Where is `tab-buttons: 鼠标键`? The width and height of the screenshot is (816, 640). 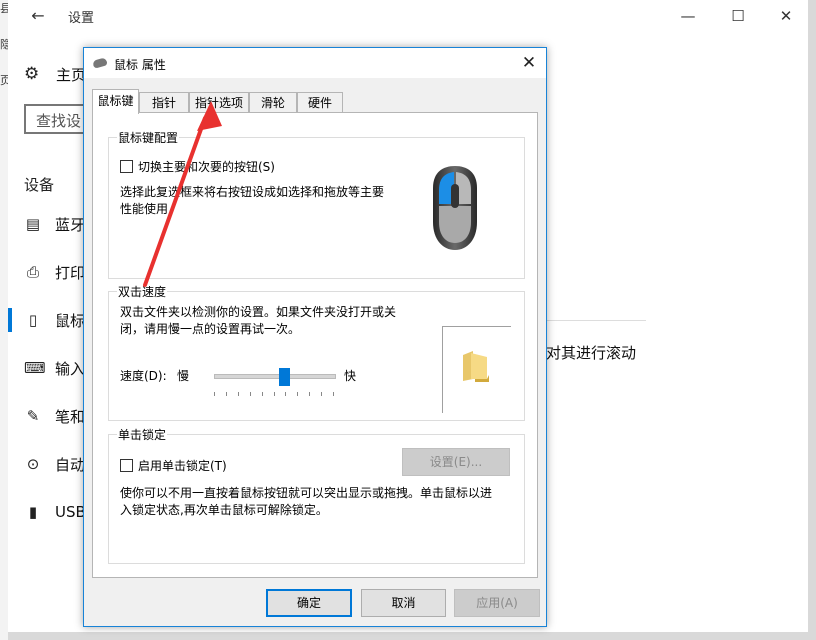 tab-buttons: 鼠标键 is located at coordinates (115, 101).